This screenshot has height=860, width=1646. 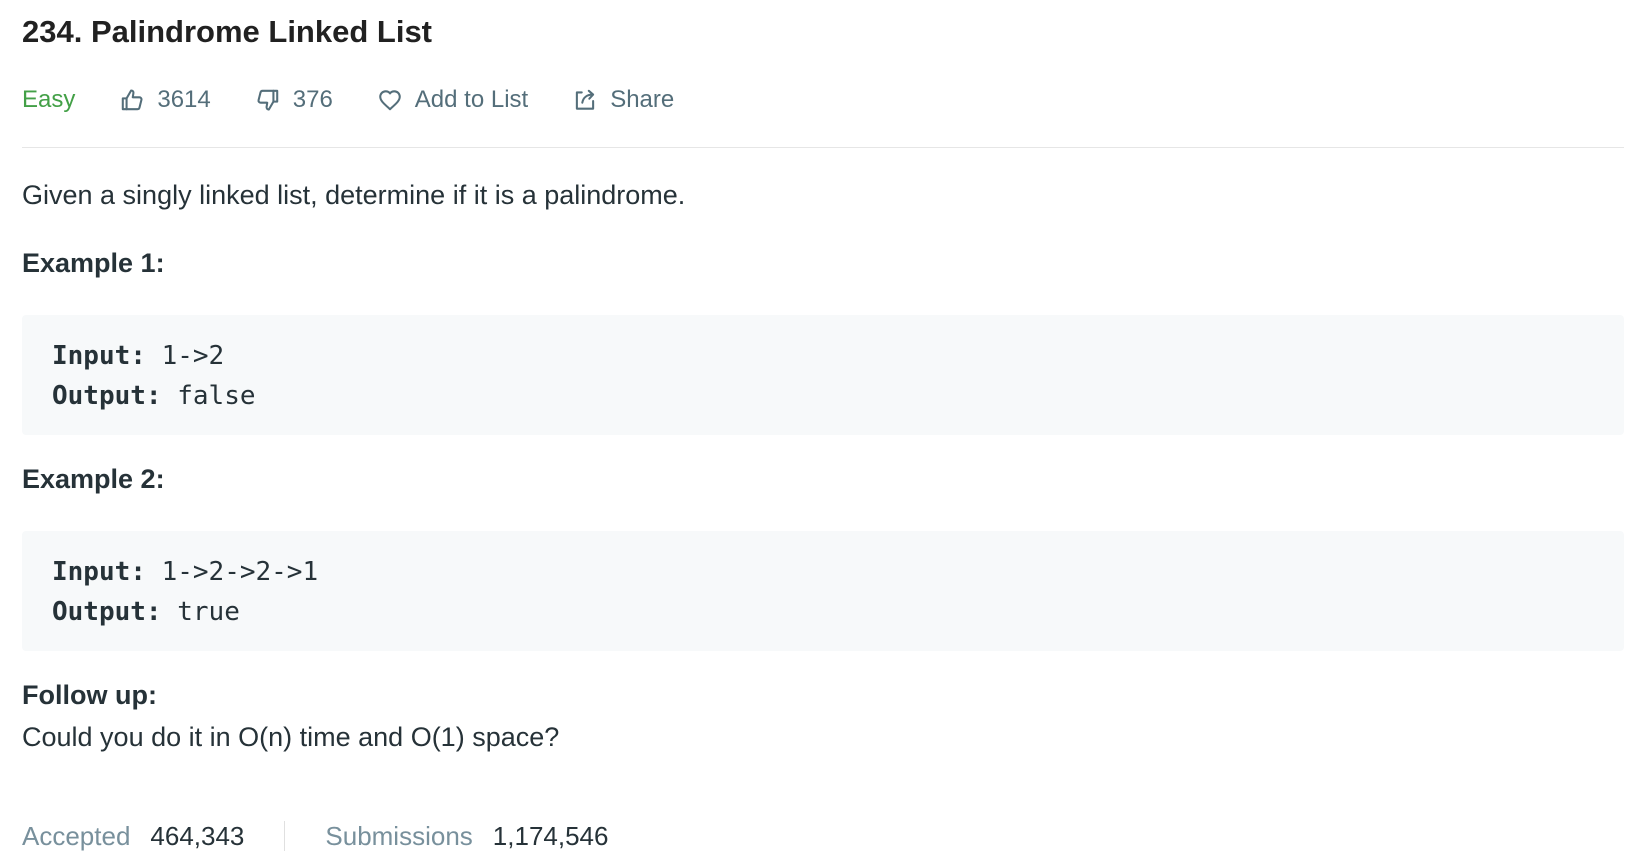 What do you see at coordinates (370, 100) in the screenshot?
I see `problem-meta-bar: Easy 3614 376 Add to List Share` at bounding box center [370, 100].